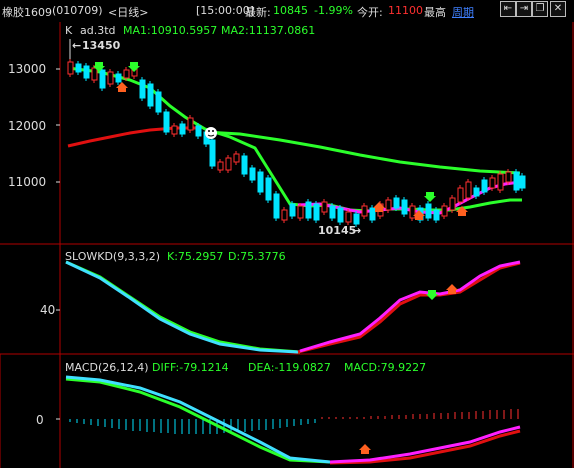 The image size is (574, 468). Describe the element at coordinates (47, 310) in the screenshot. I see `kd-y-tick: 40` at that location.